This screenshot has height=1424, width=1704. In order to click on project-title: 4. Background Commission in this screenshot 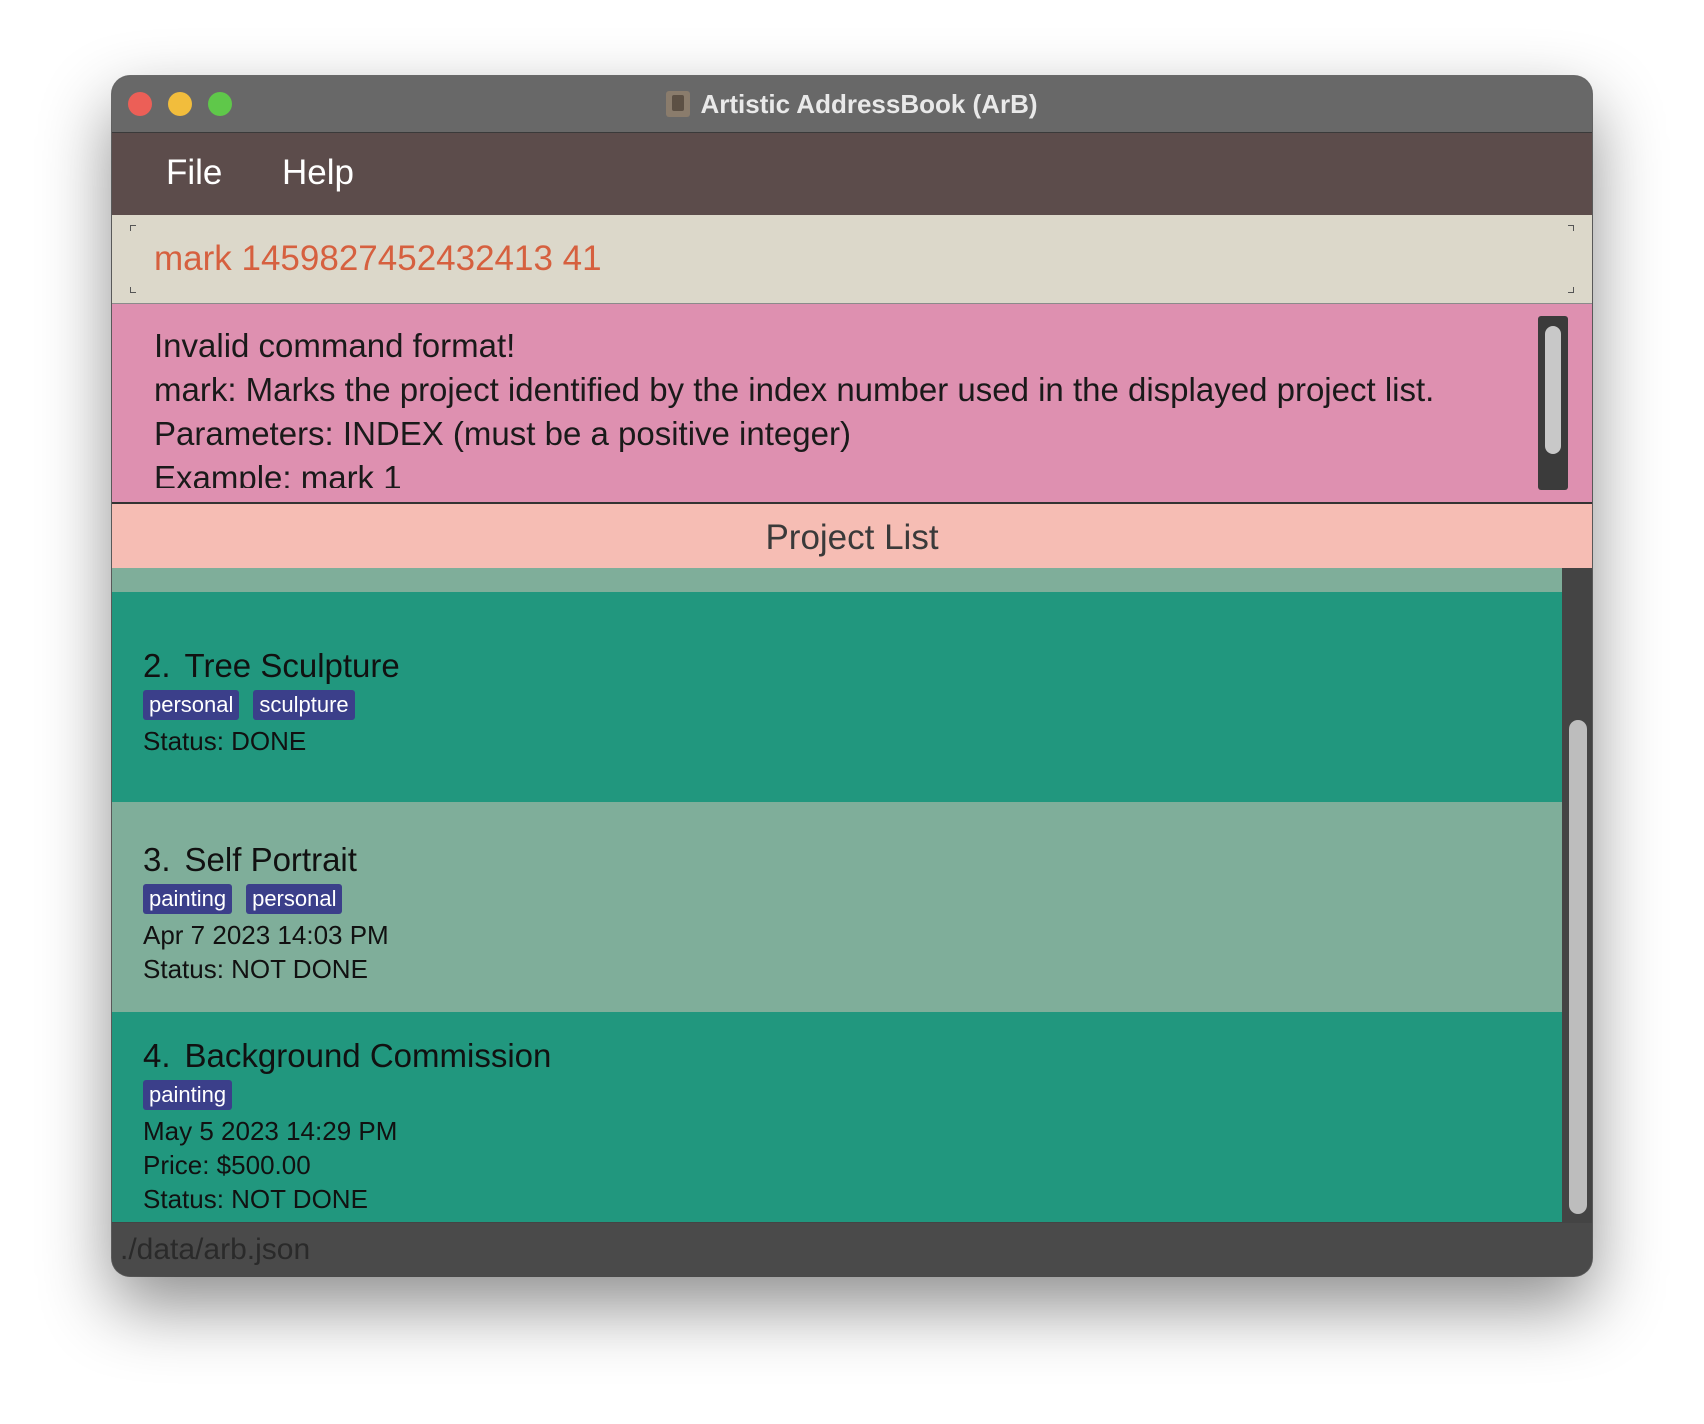, I will do `click(347, 1056)`.